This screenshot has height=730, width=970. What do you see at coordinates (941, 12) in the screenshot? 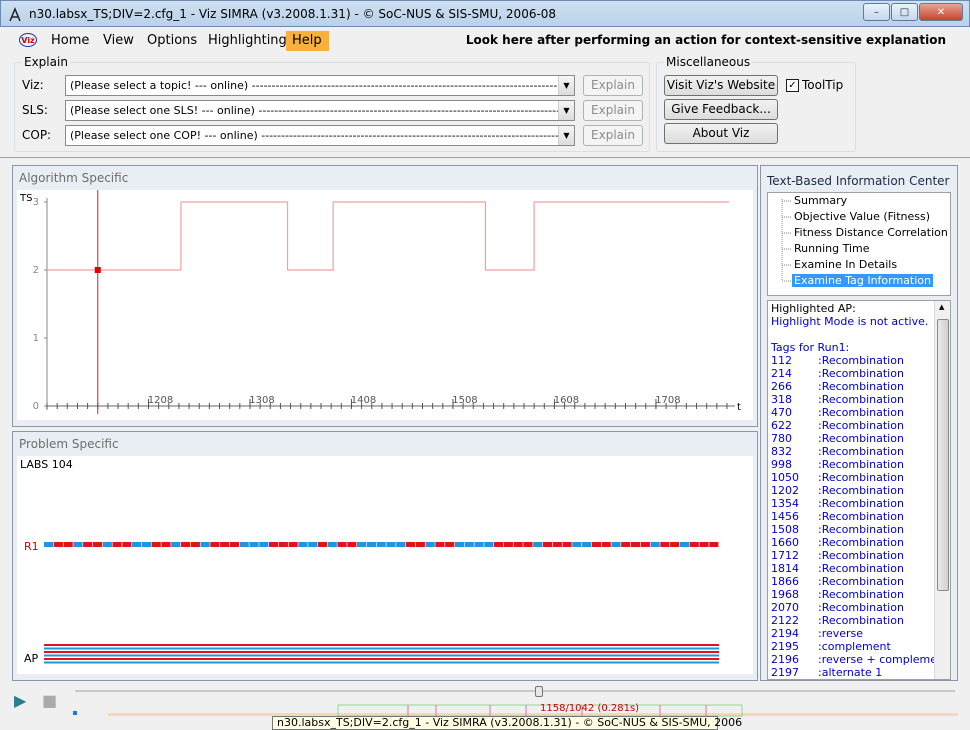
I see `close-button: ✕` at bounding box center [941, 12].